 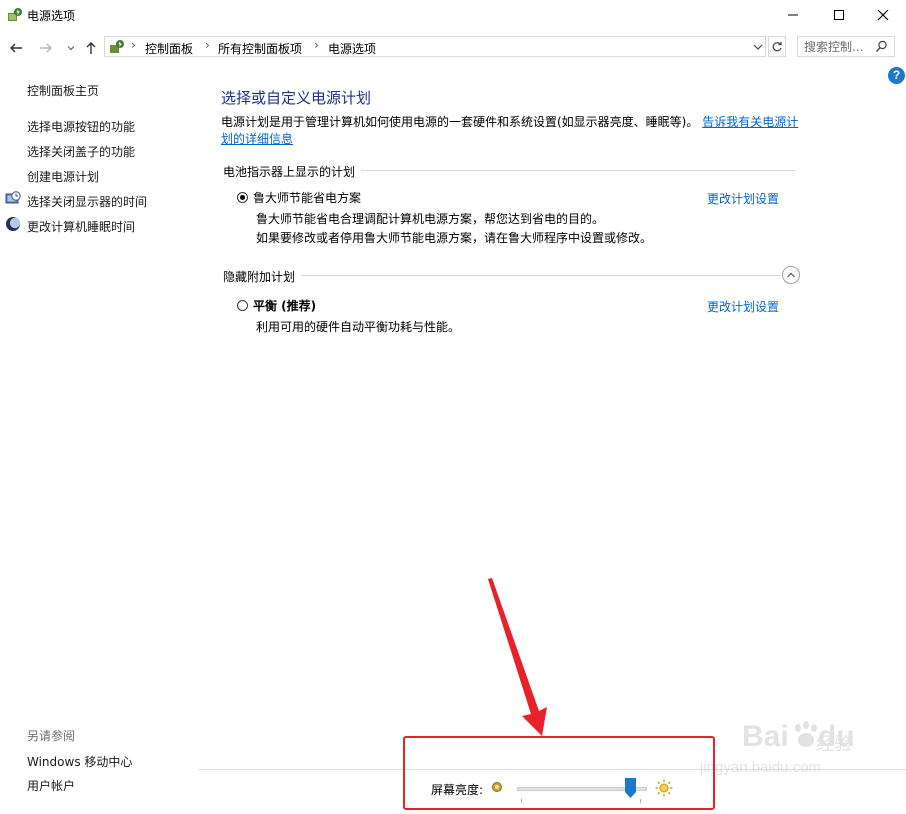 I want to click on change-plan-settings-link-ludashi: 更改计划设置, so click(x=743, y=198).